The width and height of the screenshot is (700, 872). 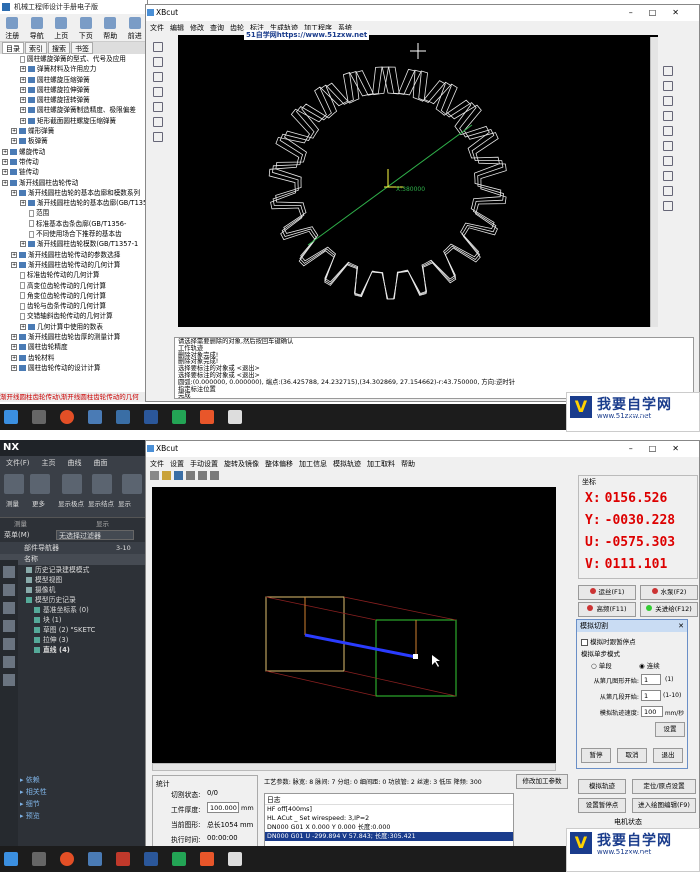 I want to click on tab-file: 文件(F), so click(x=18, y=463).